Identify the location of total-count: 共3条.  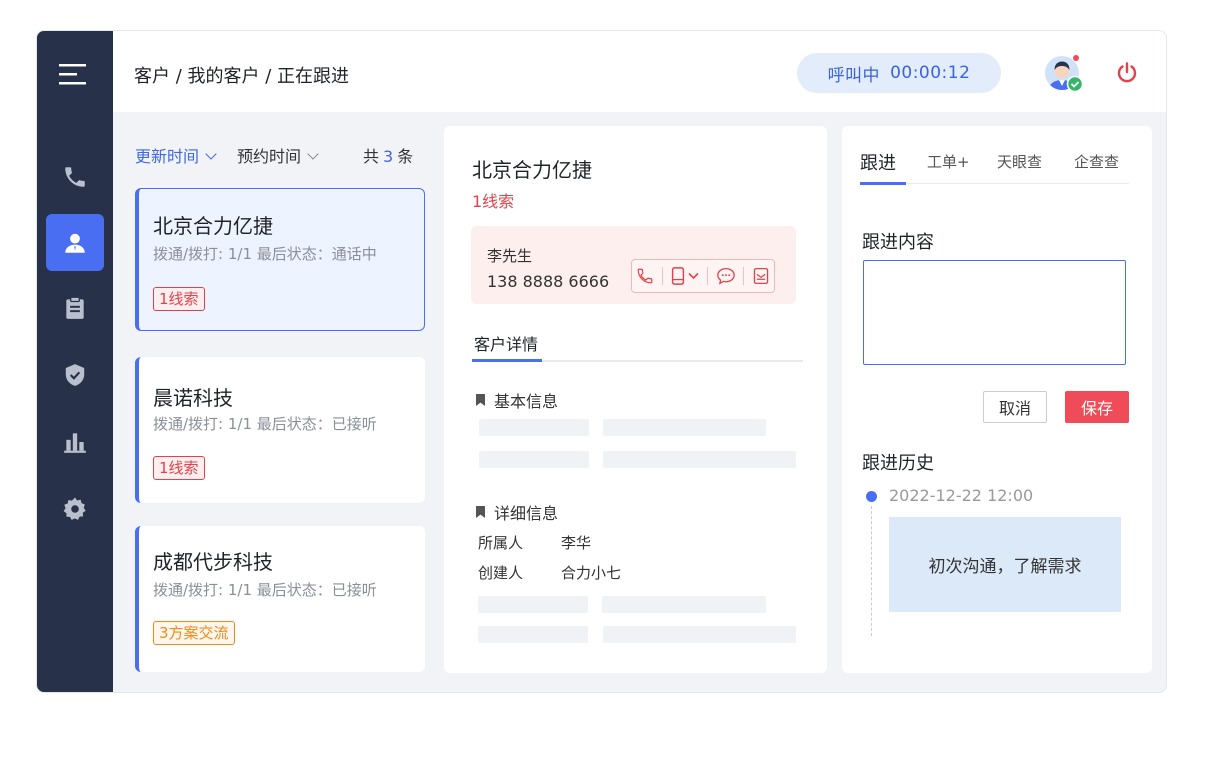
(388, 156).